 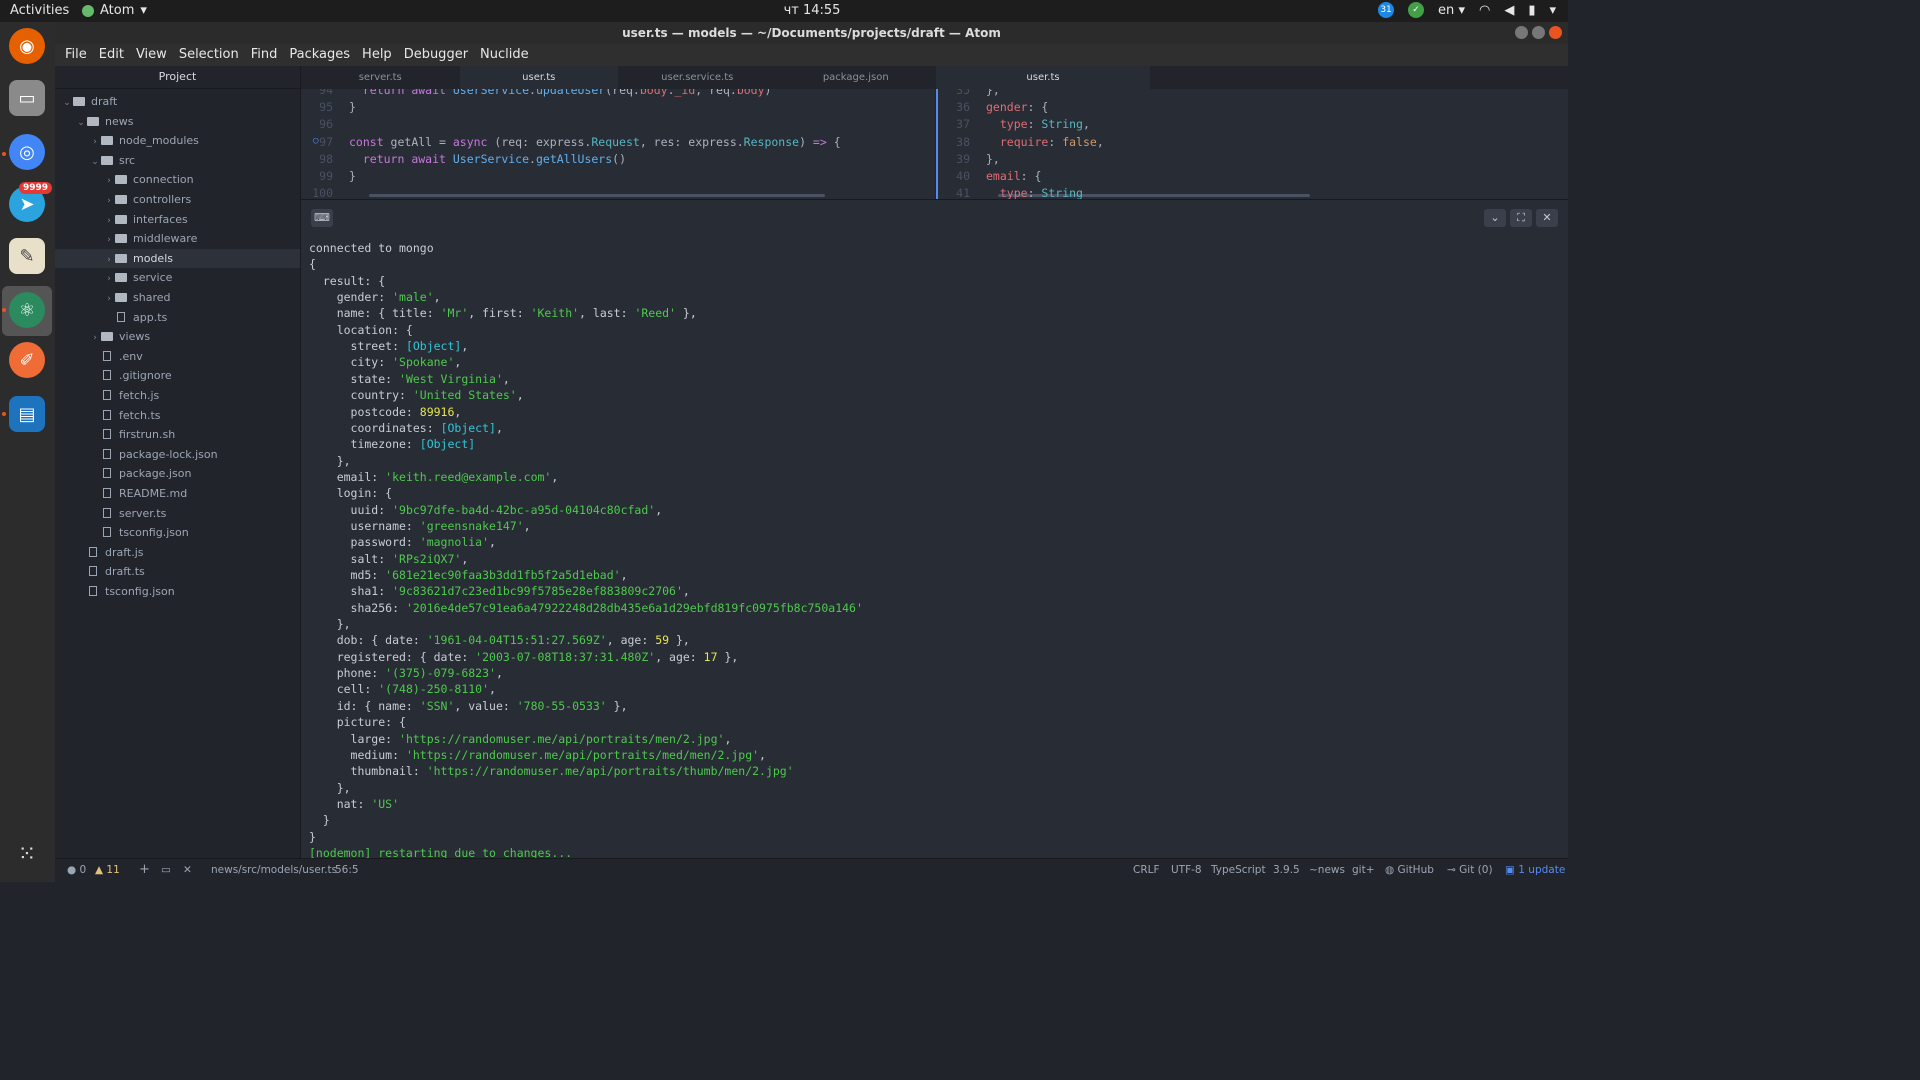 I want to click on close-icon: ✕, so click(x=187, y=870).